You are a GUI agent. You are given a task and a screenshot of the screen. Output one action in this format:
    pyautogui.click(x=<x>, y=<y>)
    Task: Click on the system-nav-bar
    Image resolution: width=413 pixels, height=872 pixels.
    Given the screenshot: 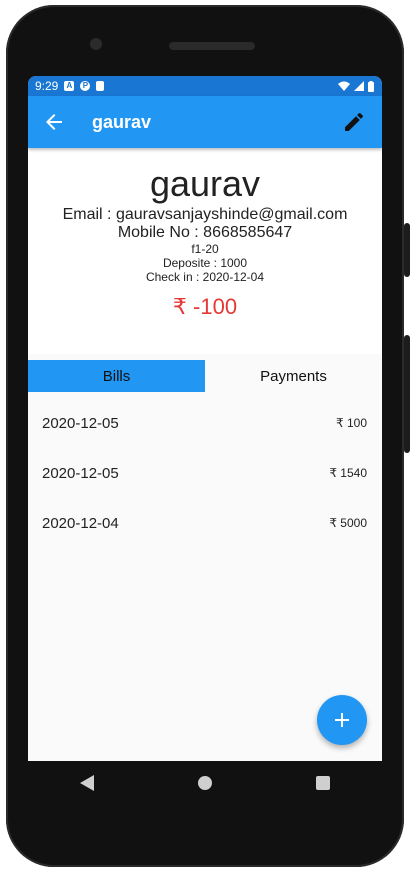 What is the action you would take?
    pyautogui.click(x=205, y=783)
    